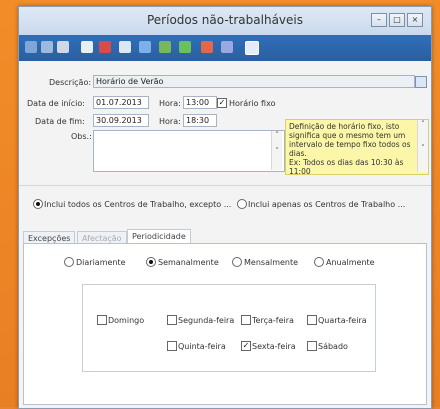  I want to click on list-icon, so click(227, 47).